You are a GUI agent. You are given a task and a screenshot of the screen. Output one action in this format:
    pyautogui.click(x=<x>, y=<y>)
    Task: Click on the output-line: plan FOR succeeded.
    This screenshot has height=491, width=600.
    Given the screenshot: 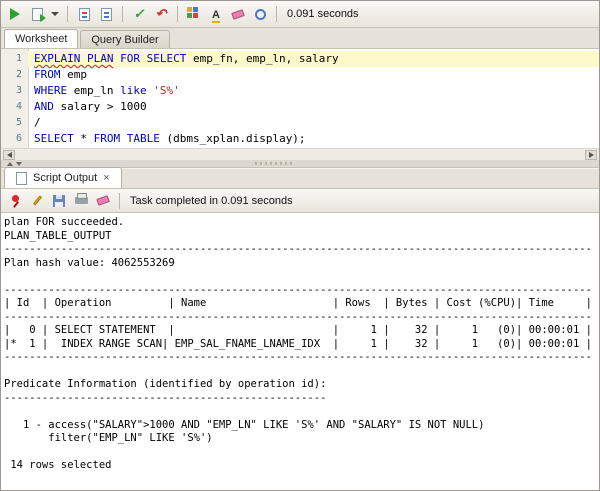 What is the action you would take?
    pyautogui.click(x=64, y=222)
    